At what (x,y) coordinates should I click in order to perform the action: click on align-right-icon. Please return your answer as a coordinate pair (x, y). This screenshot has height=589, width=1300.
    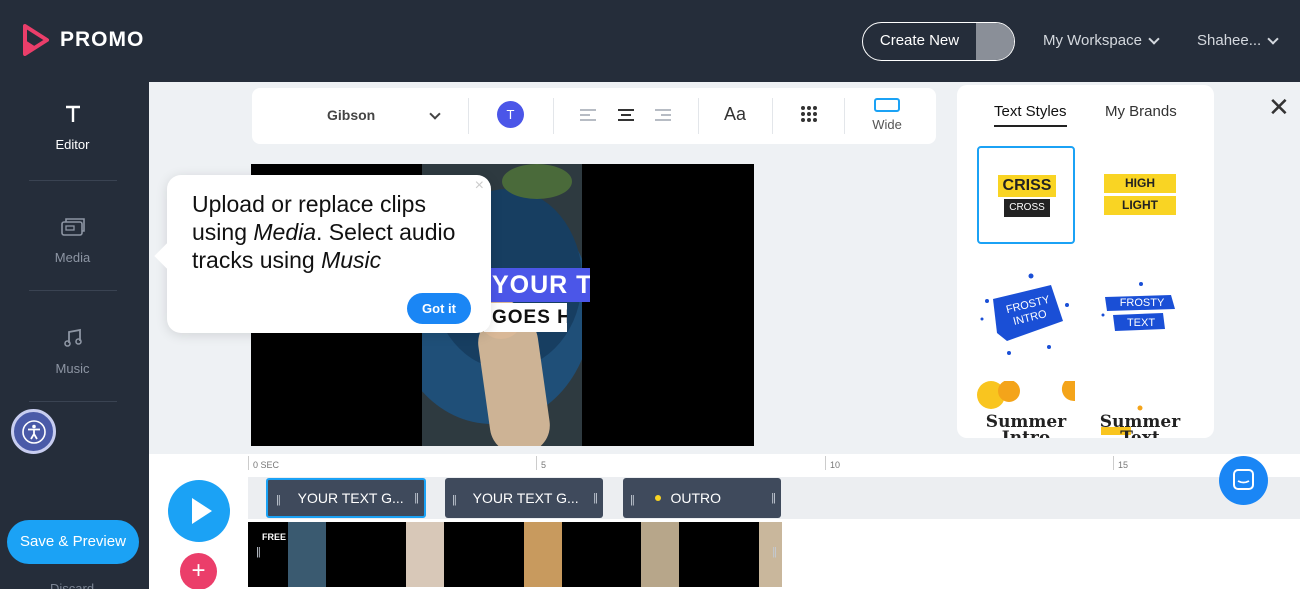
    Looking at the image, I should click on (663, 116).